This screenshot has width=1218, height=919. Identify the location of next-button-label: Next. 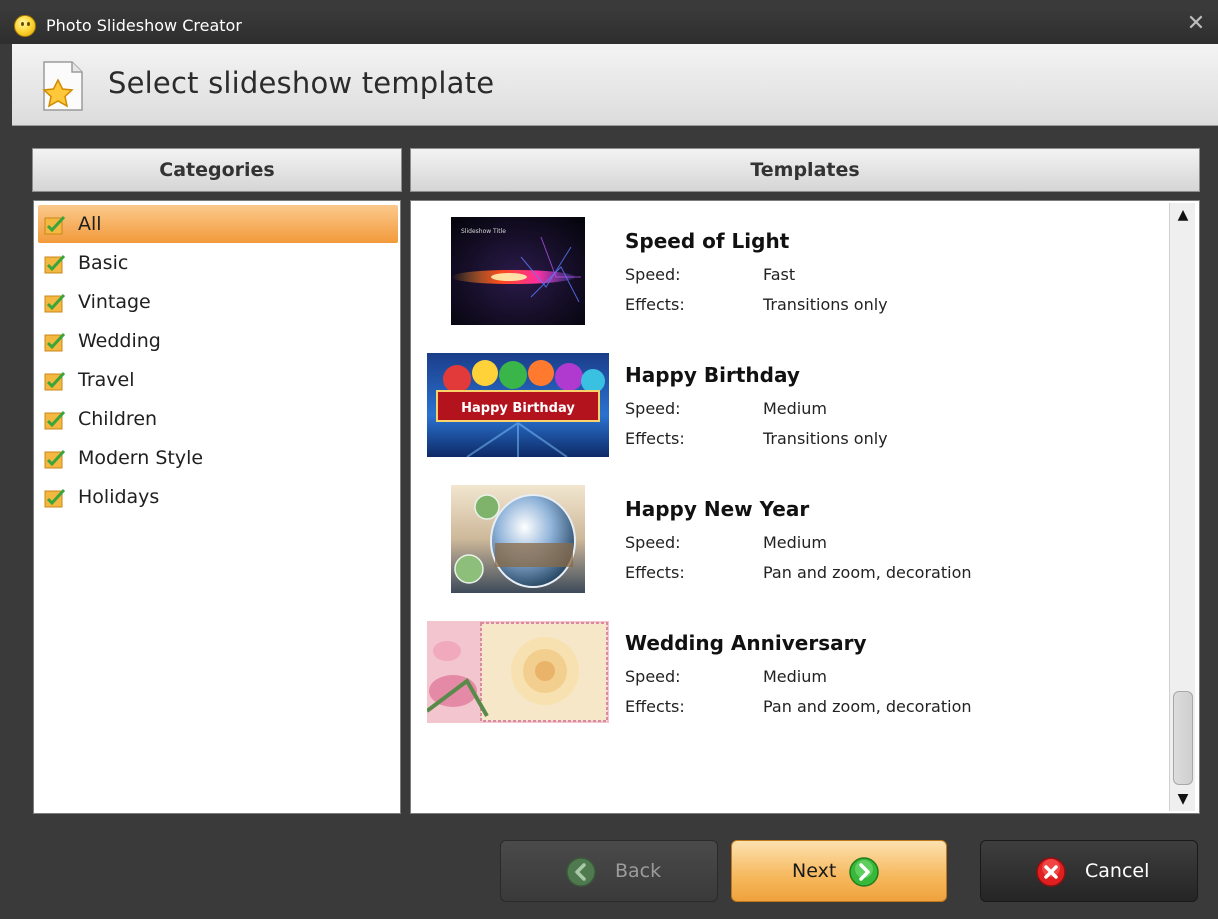
(814, 871).